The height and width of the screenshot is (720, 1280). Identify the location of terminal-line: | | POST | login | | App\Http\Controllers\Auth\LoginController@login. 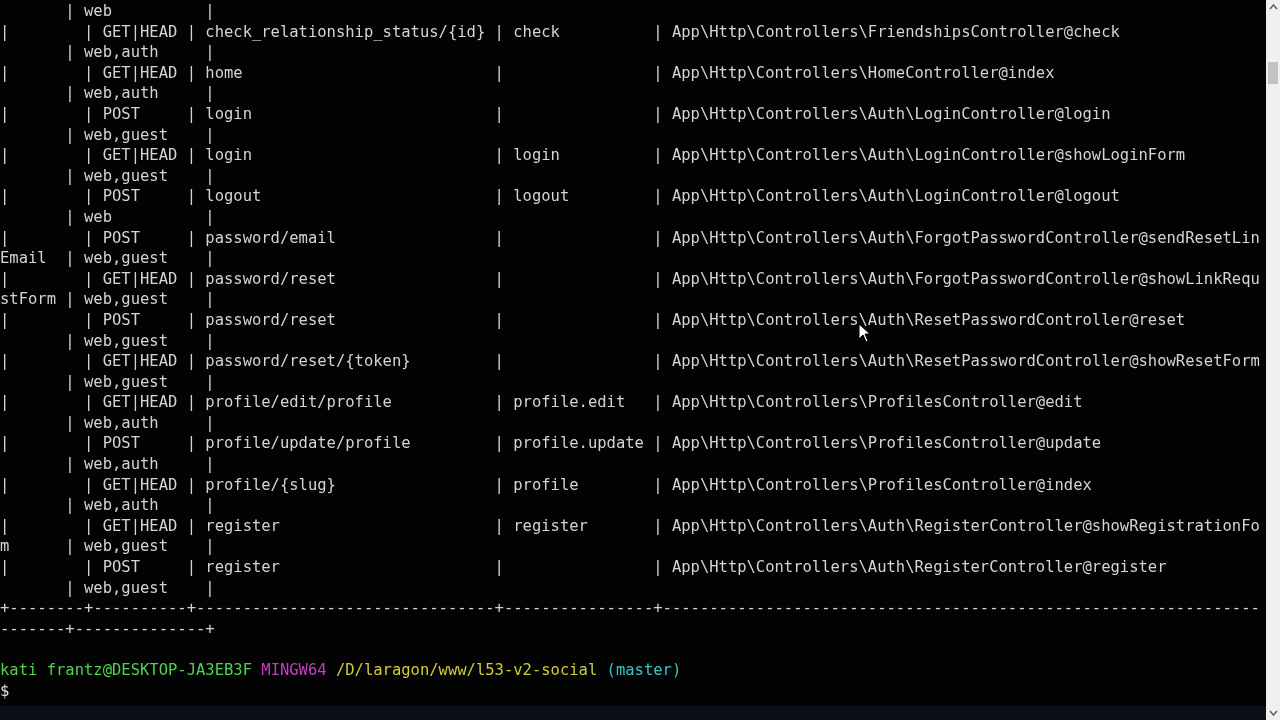
(555, 114).